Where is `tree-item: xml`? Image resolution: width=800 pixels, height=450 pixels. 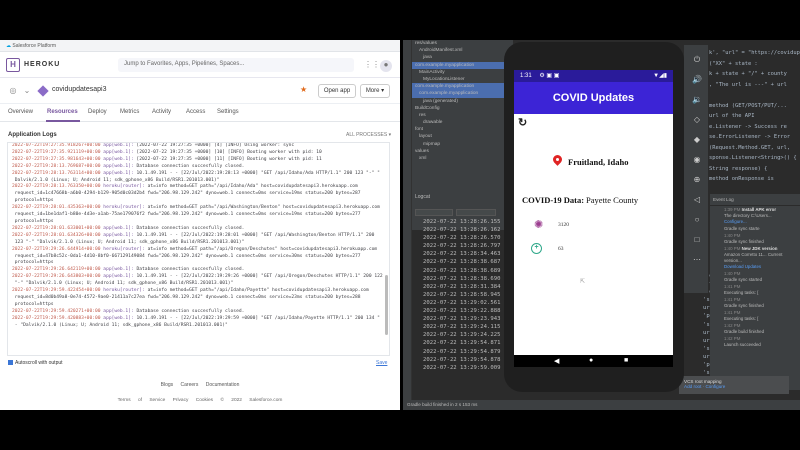 tree-item: xml is located at coordinates (458, 158).